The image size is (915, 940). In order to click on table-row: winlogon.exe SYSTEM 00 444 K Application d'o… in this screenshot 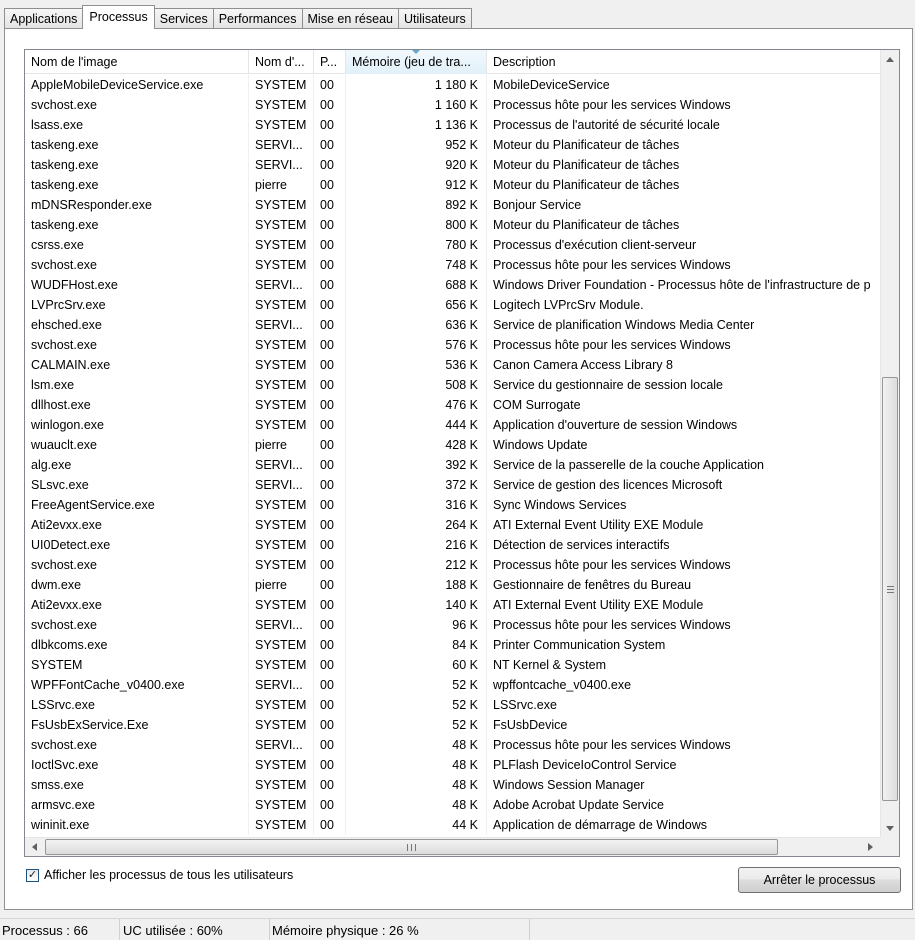, I will do `click(453, 425)`.